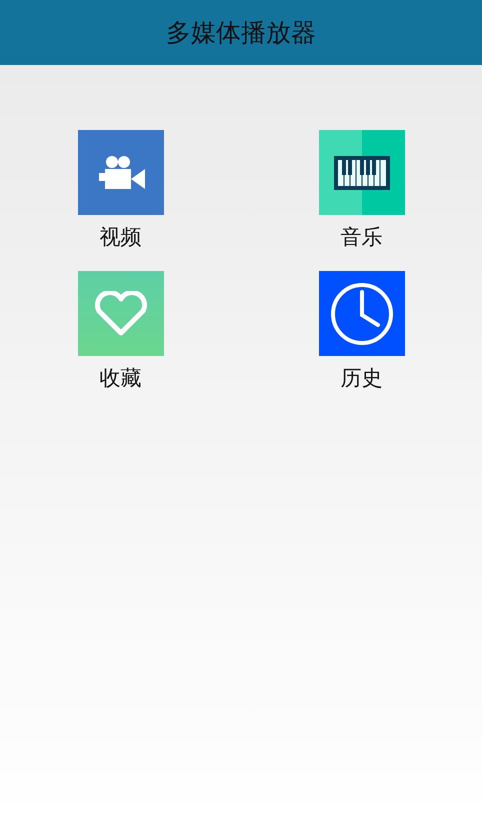  What do you see at coordinates (121, 237) in the screenshot?
I see `tile-label: 视频` at bounding box center [121, 237].